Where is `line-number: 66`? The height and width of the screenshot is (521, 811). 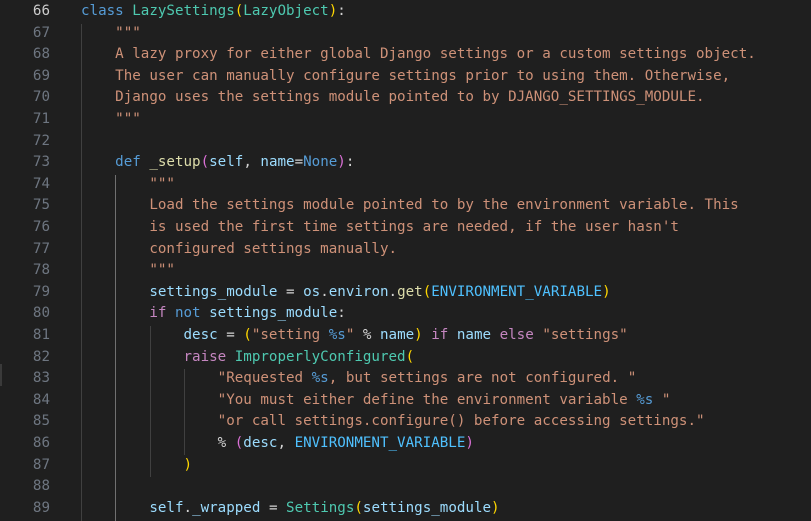
line-number: 66 is located at coordinates (25, 12).